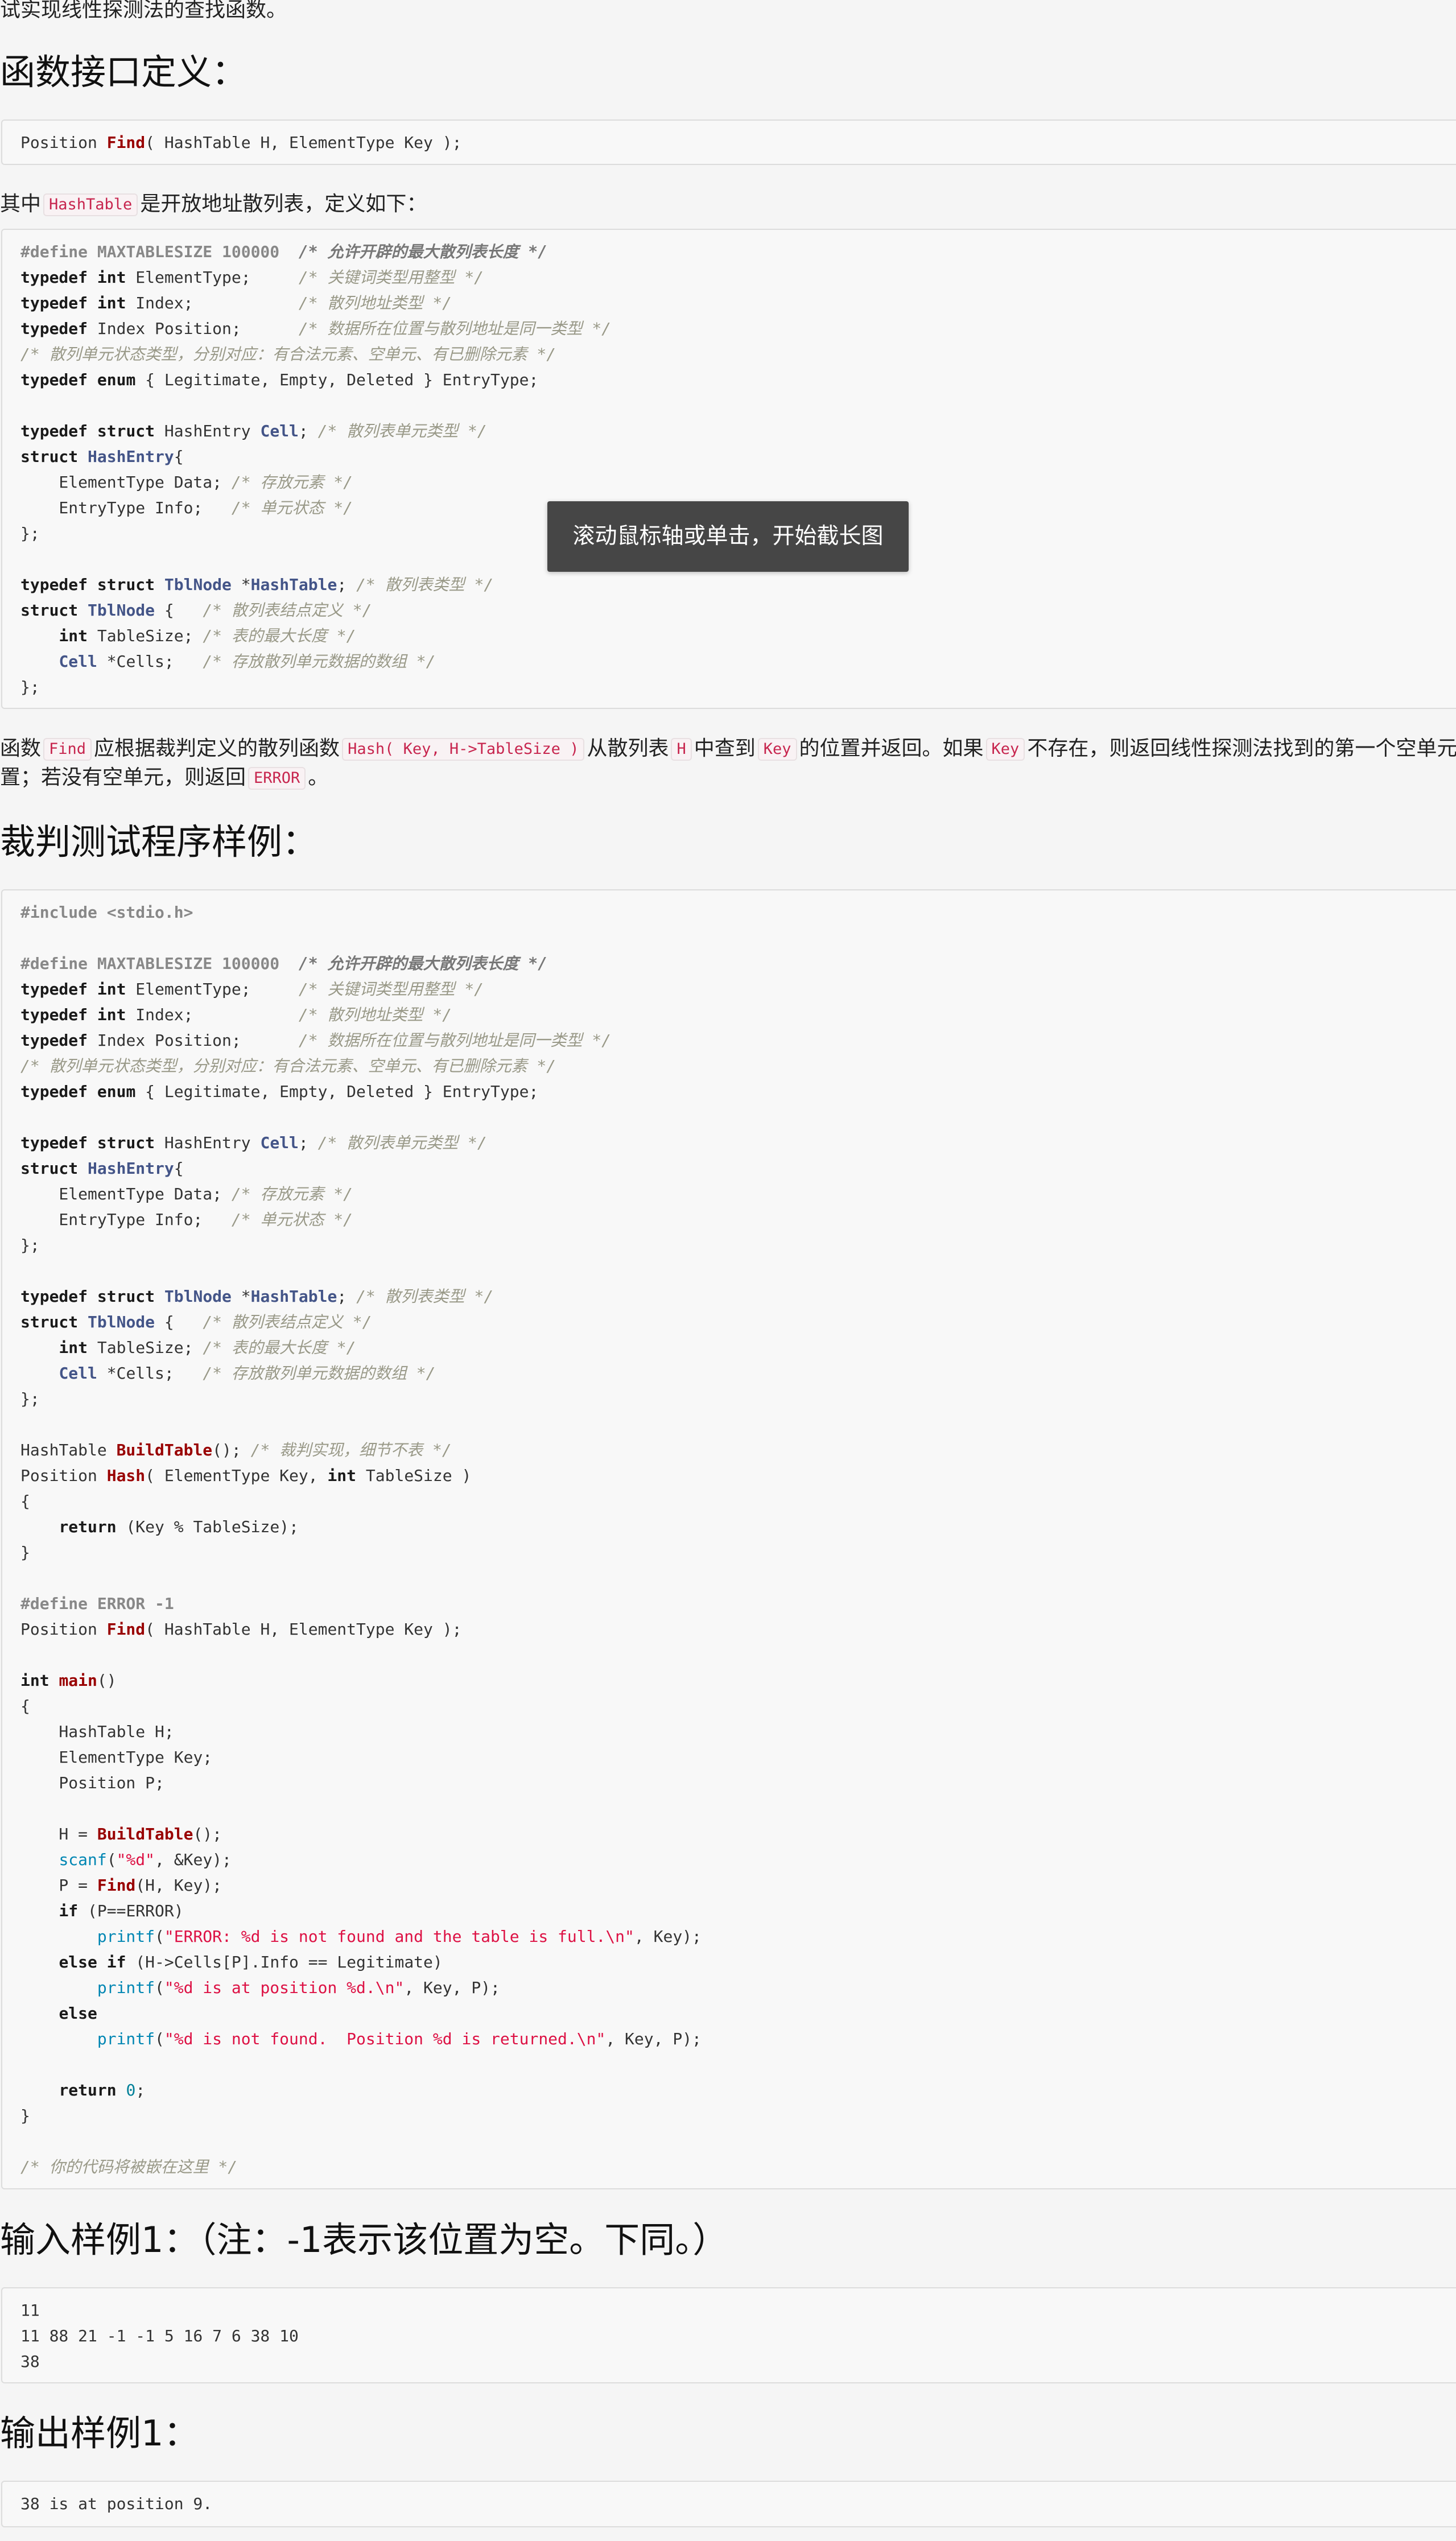  Describe the element at coordinates (21, 748) in the screenshot. I see `find-desc-text: 函数` at that location.